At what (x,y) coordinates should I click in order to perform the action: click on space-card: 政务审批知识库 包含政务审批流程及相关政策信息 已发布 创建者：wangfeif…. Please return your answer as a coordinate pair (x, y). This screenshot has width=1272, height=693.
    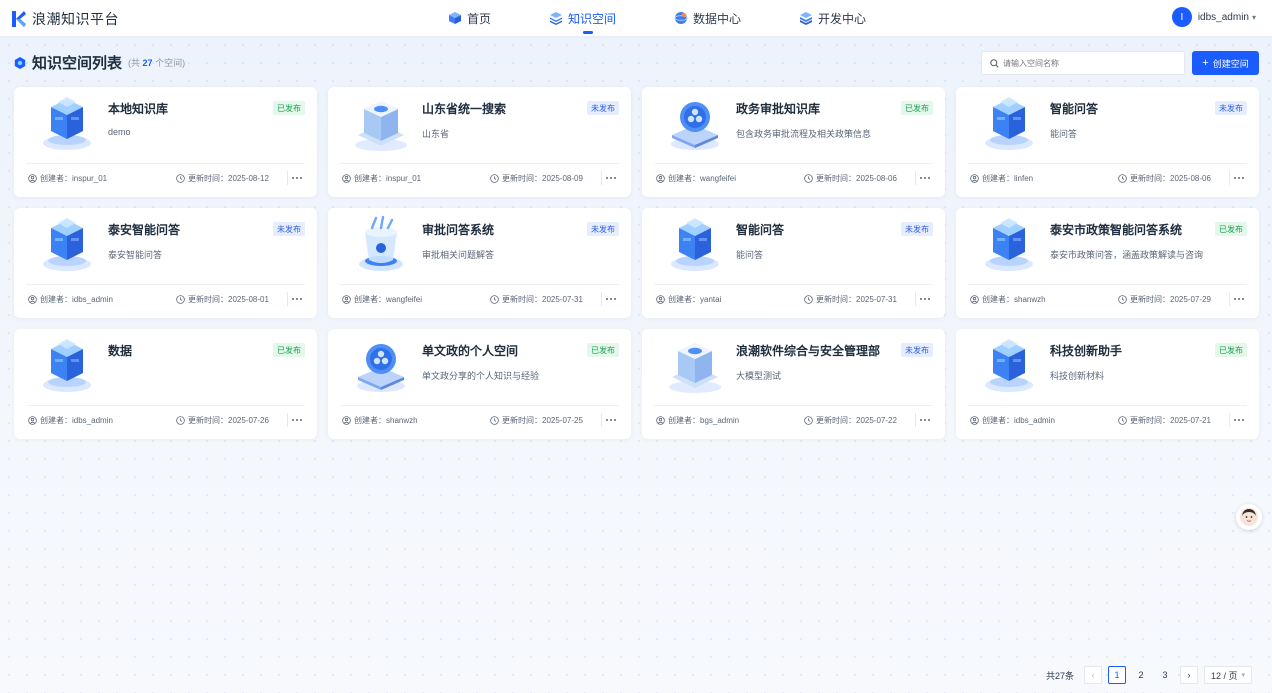
    Looking at the image, I should click on (793, 142).